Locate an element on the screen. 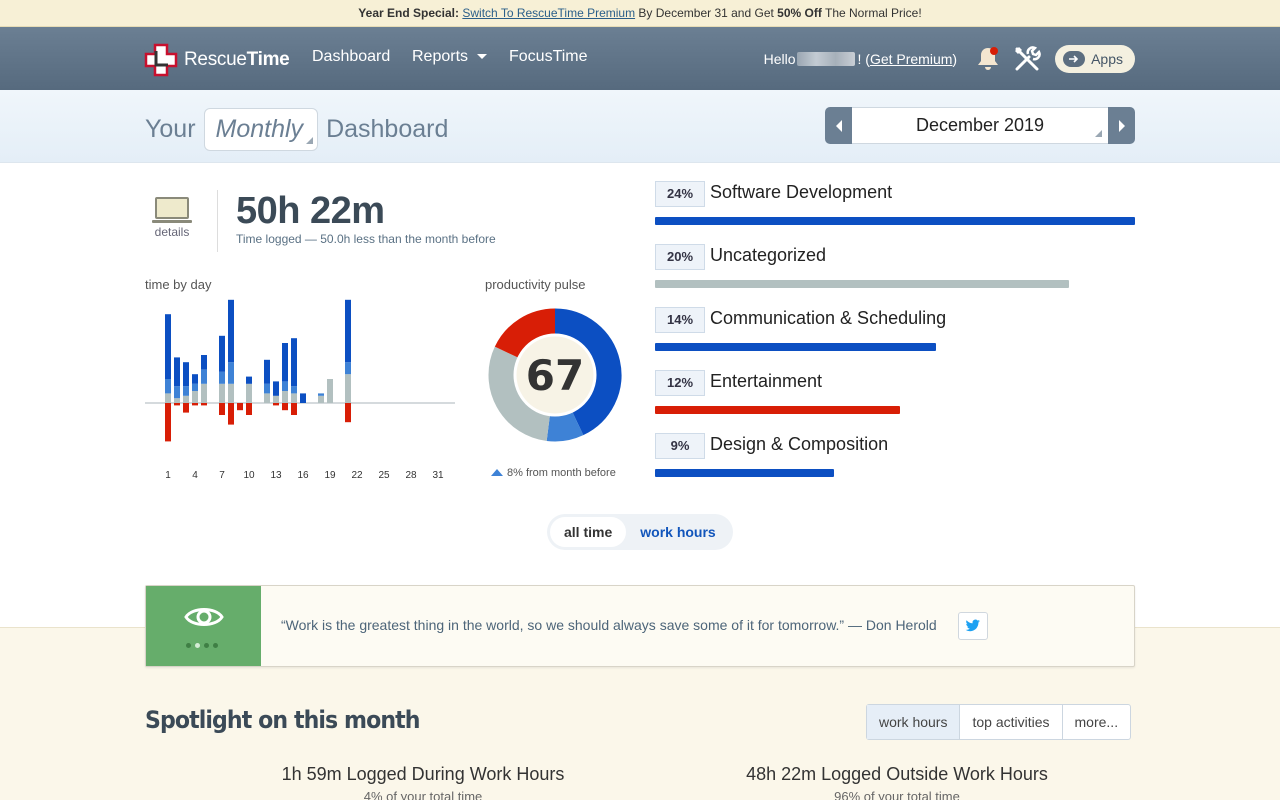 The image size is (1280, 800). outside-work-hours-stat-value: 48h 22m Logged Outside Work Hours is located at coordinates (897, 774).